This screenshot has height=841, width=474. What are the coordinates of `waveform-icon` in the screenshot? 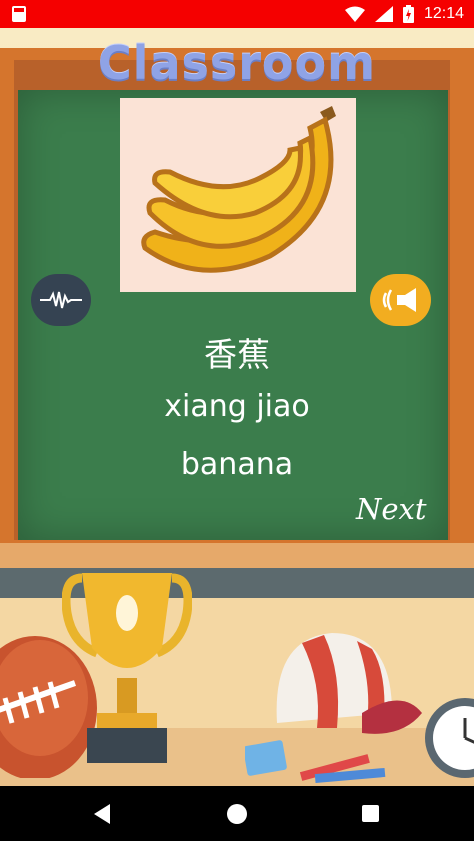 It's located at (61, 300).